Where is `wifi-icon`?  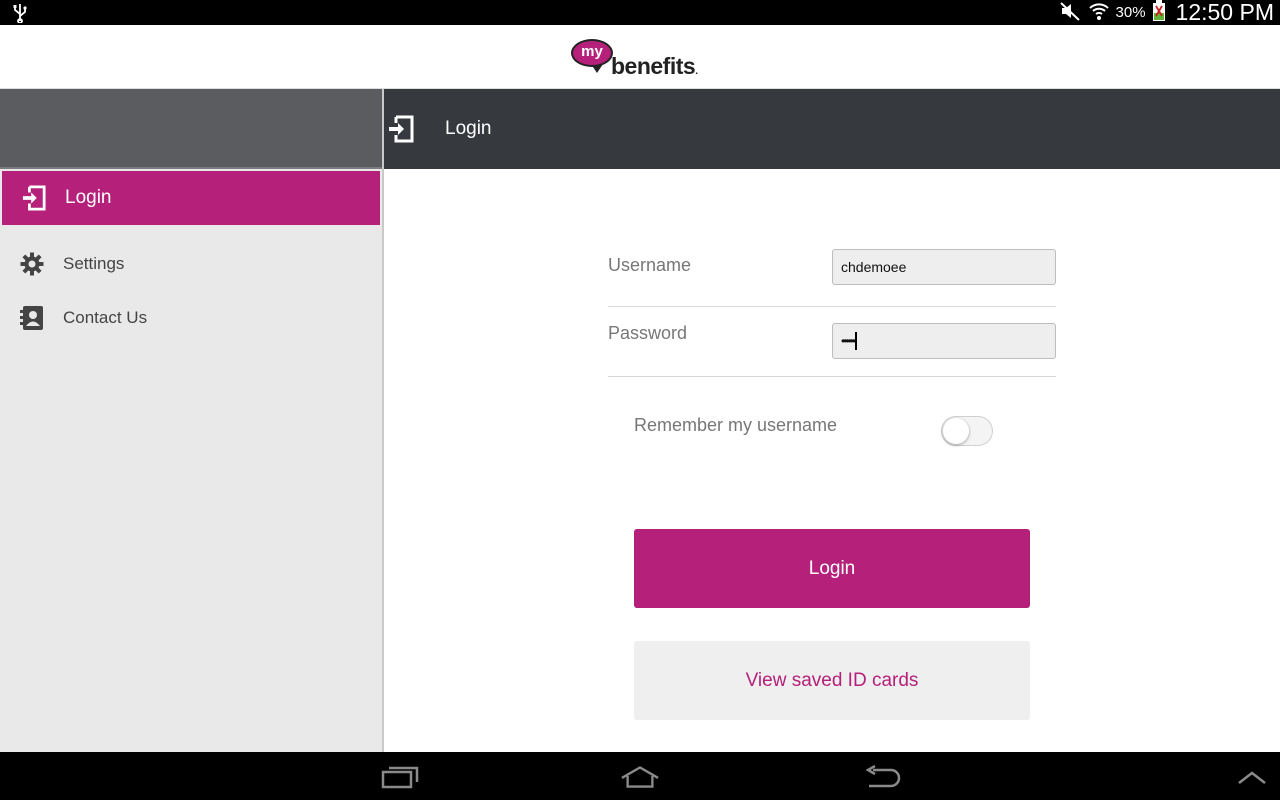 wifi-icon is located at coordinates (1099, 13).